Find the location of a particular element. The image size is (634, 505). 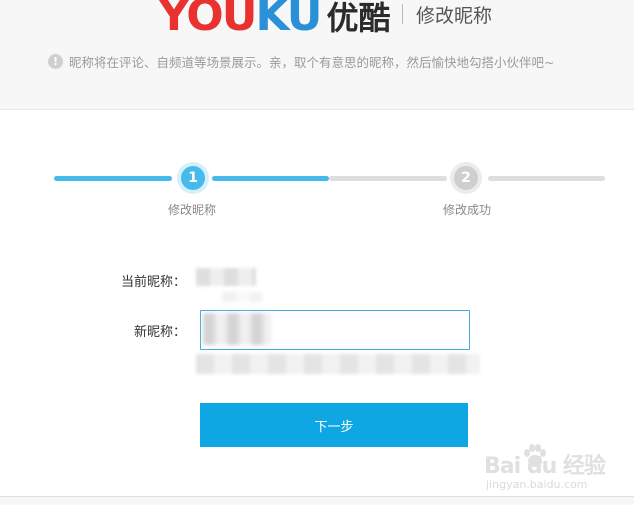

new-nickname-input is located at coordinates (335, 330).